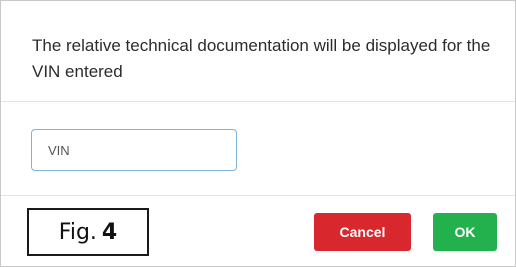  Describe the element at coordinates (362, 232) in the screenshot. I see `cancel-button: Cancel` at that location.